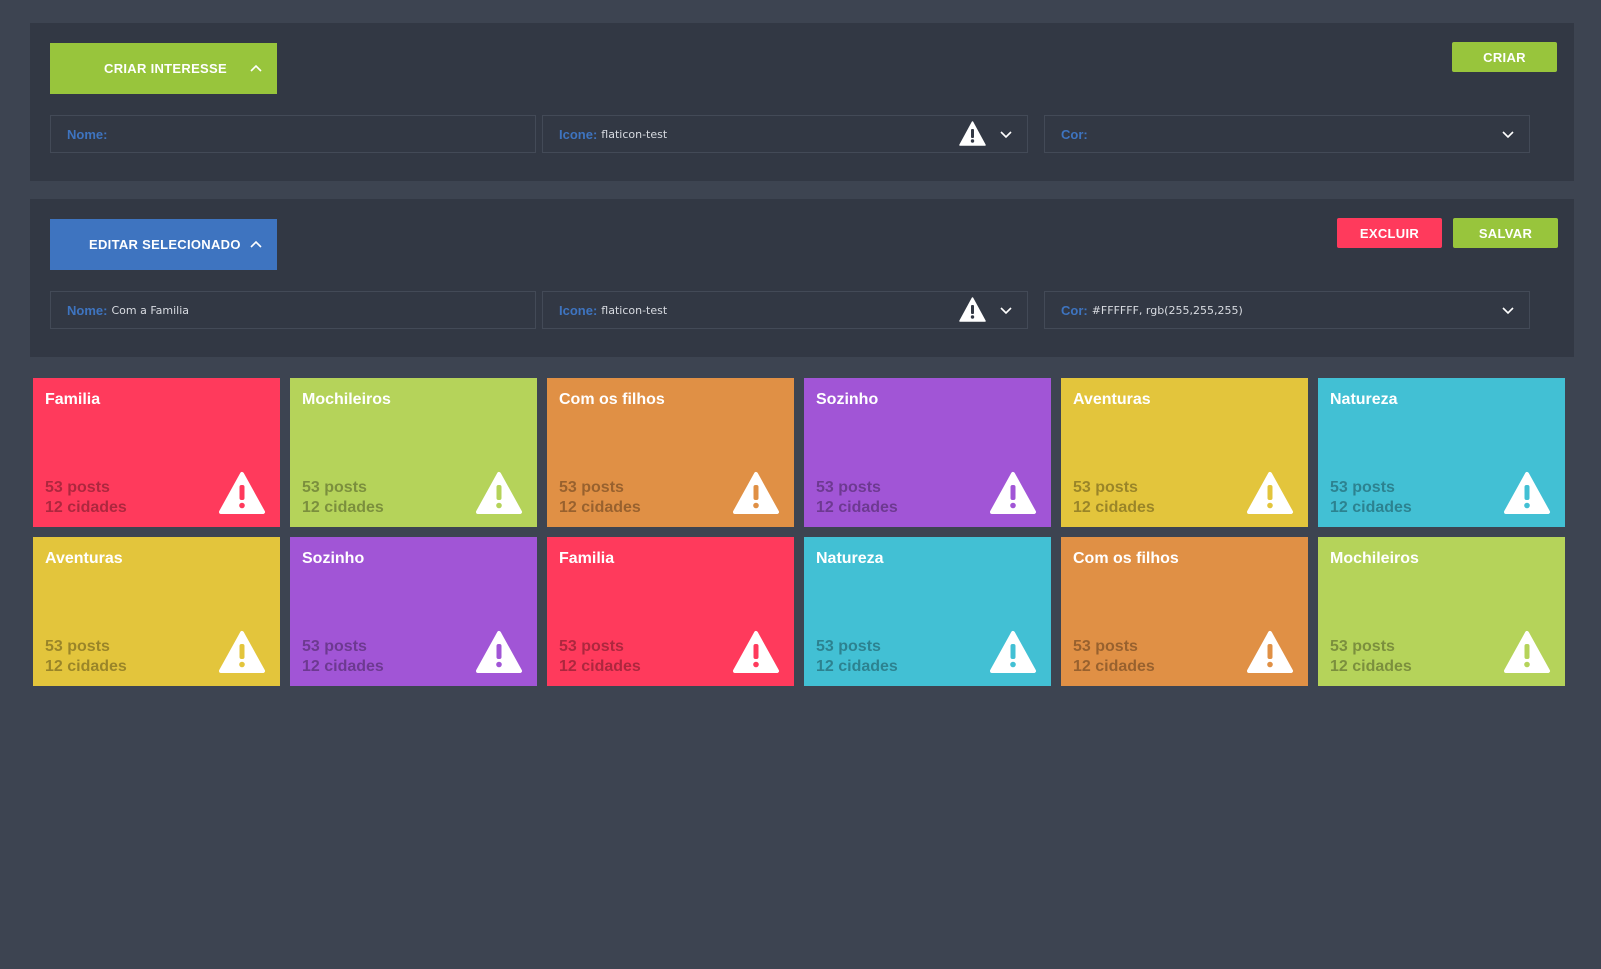  I want to click on create-interest-toggle-button: CRIAR INTERESSE, so click(163, 68).